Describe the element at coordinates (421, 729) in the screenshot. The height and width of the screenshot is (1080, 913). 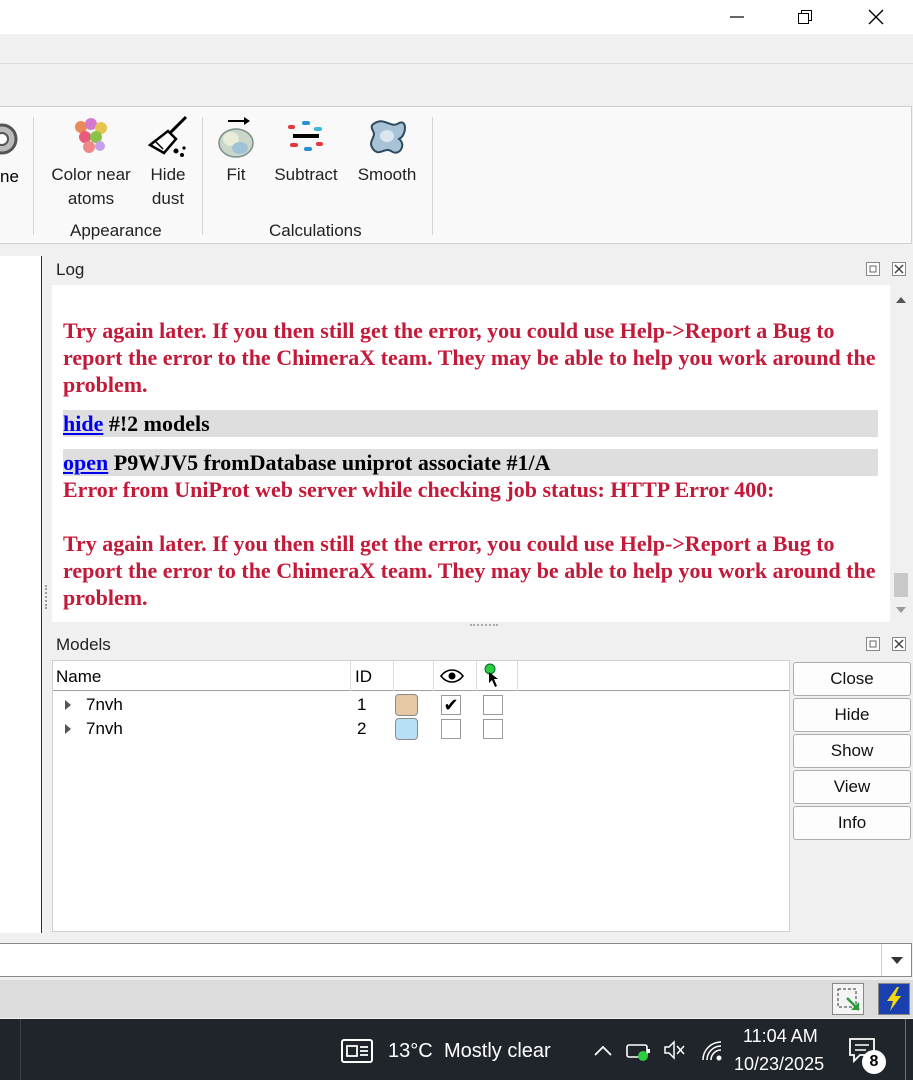
I see `model-row: 7nvh 2` at that location.